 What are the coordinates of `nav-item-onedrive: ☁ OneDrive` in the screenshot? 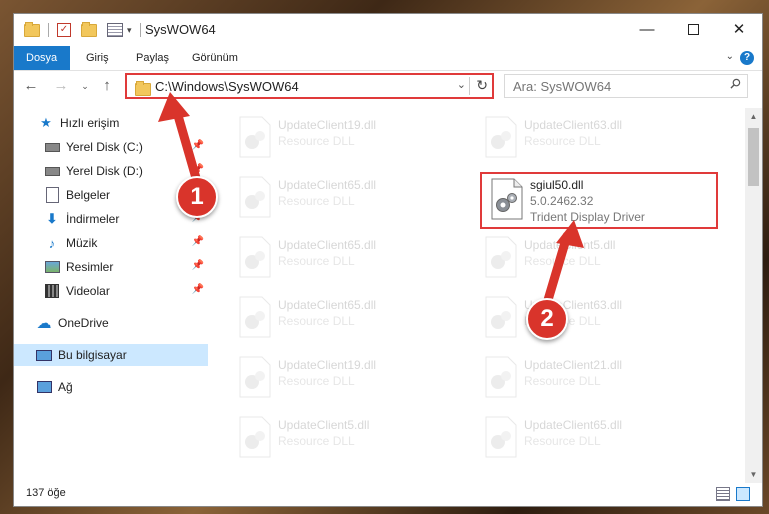 It's located at (111, 323).